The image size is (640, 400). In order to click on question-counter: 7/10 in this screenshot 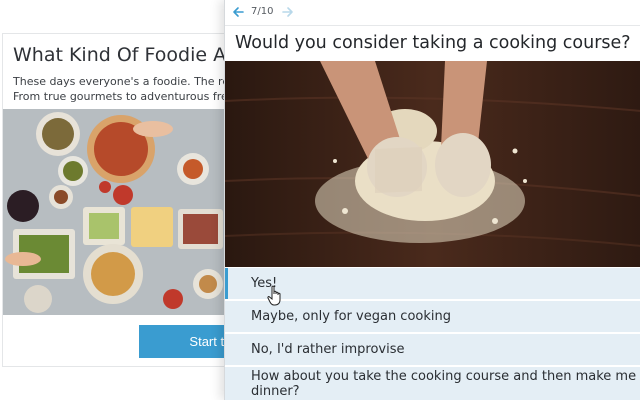, I will do `click(262, 11)`.